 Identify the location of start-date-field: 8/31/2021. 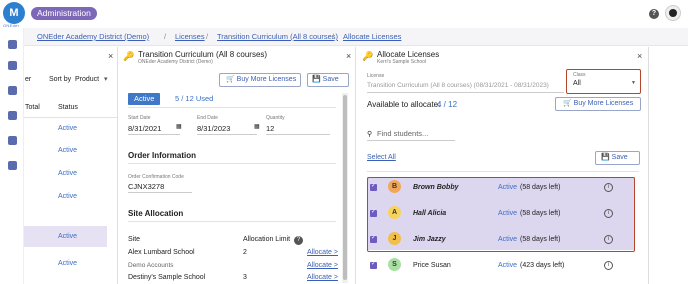
(144, 128).